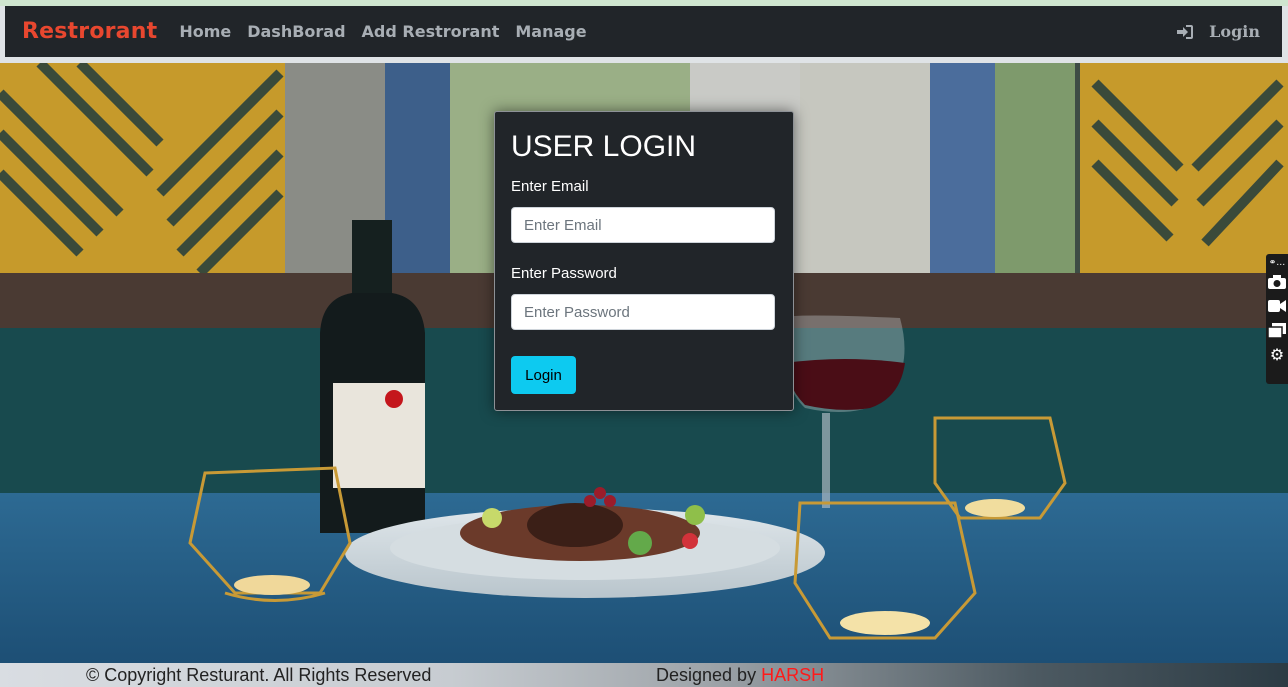 This screenshot has height=687, width=1288. I want to click on login-title: USER LOGIN, so click(604, 146).